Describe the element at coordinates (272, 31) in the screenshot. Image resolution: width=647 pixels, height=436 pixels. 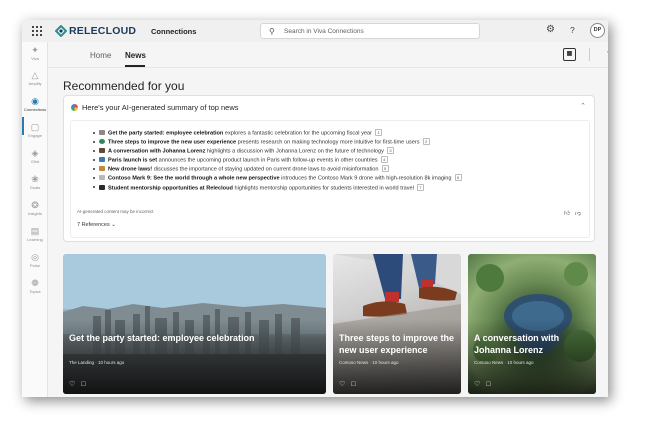
I see `search-icon: ⚲` at that location.